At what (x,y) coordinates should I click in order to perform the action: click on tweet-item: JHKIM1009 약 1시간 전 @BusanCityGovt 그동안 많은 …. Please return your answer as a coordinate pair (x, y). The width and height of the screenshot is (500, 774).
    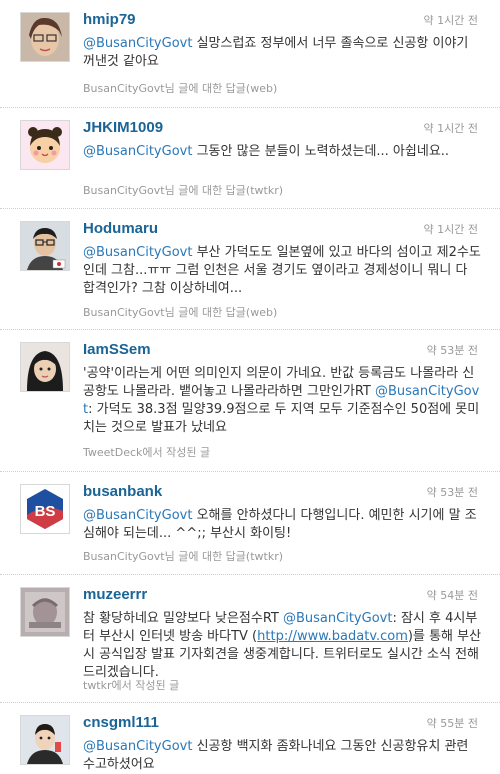
    Looking at the image, I should click on (250, 158).